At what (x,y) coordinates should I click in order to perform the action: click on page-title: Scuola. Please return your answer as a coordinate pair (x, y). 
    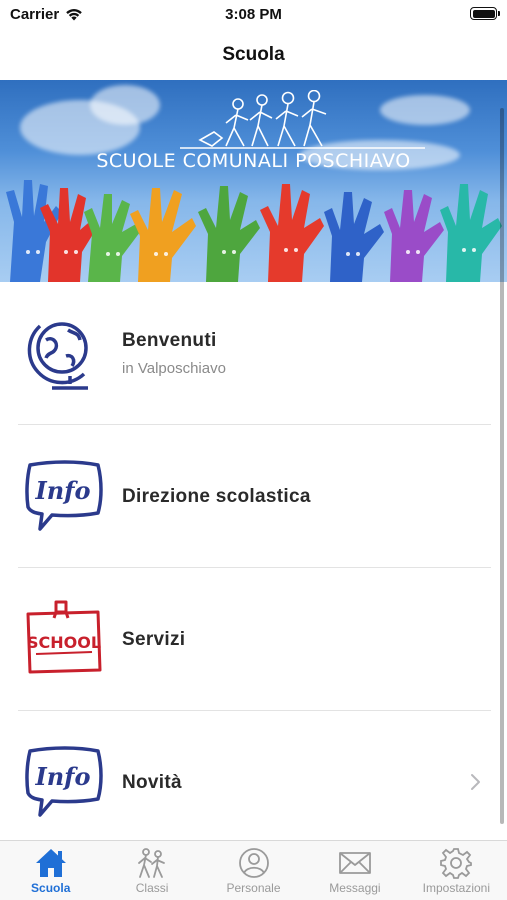
    Looking at the image, I should click on (253, 54).